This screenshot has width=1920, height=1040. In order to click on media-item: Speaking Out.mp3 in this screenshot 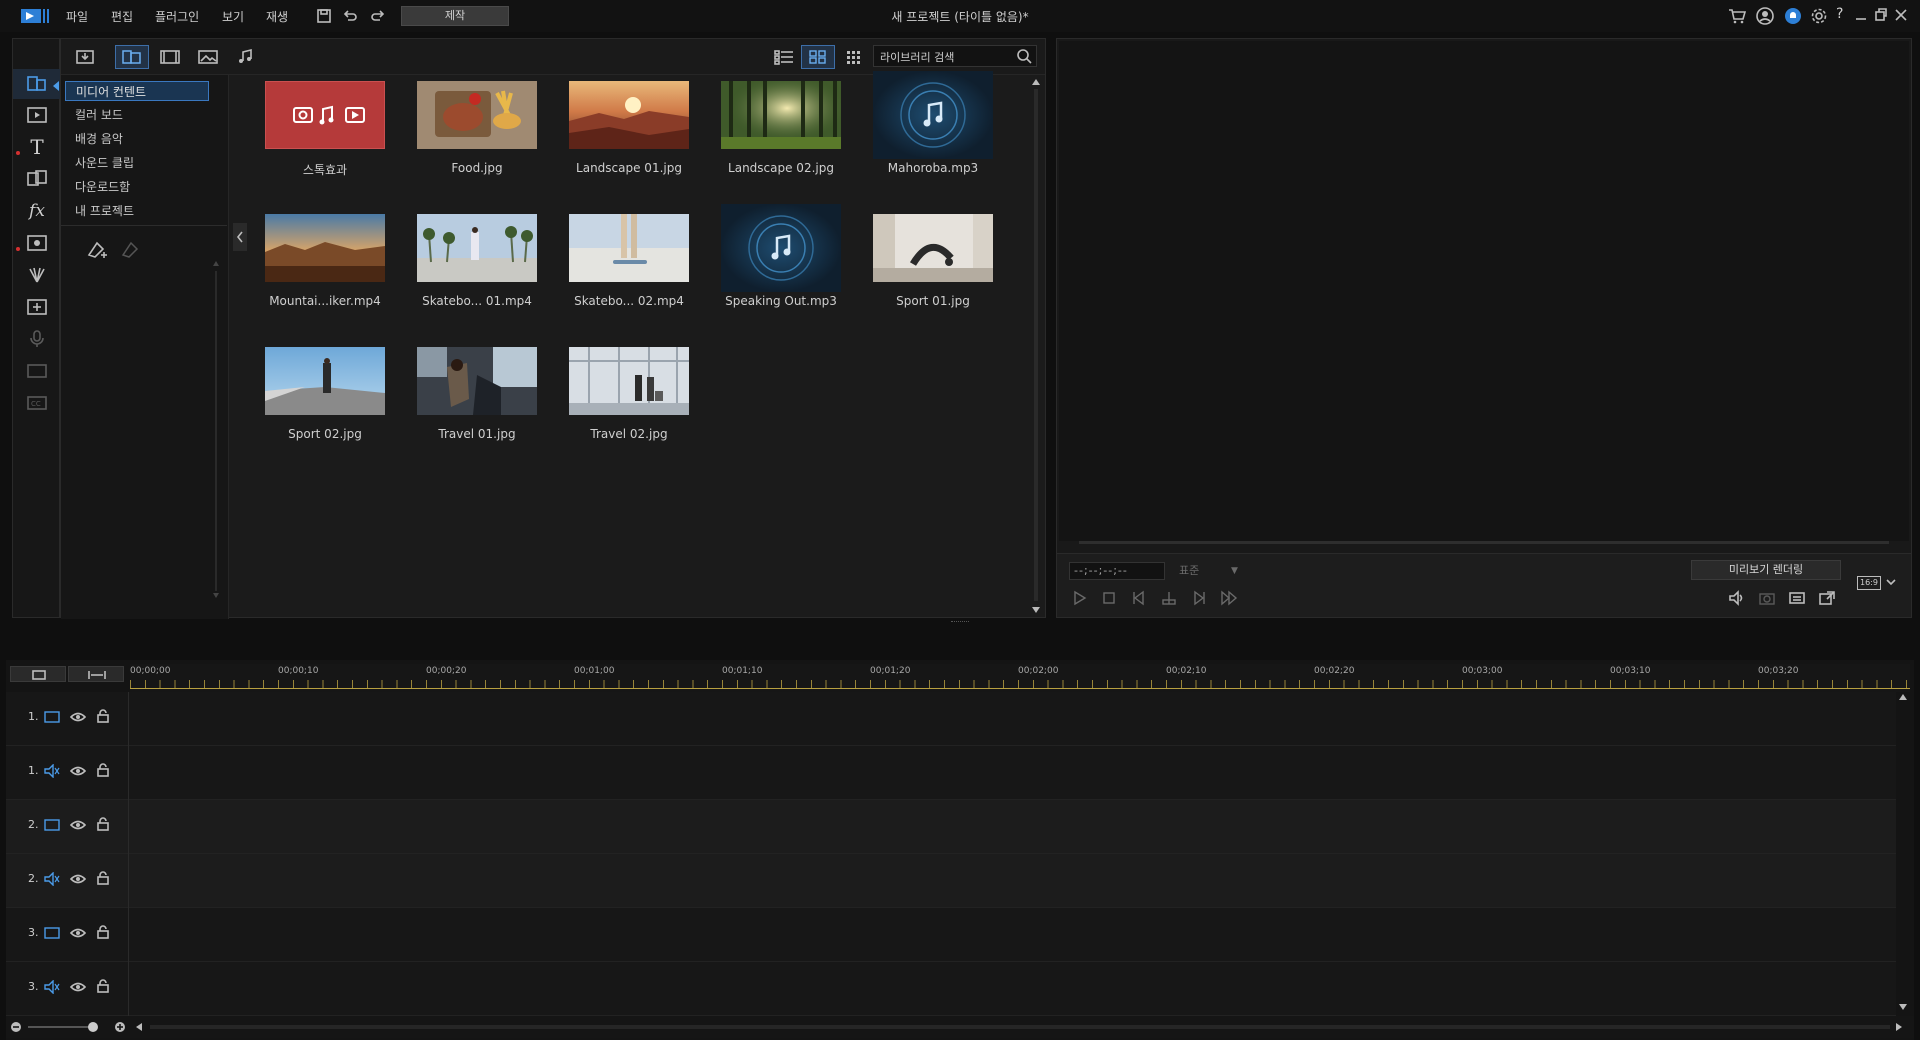, I will do `click(781, 271)`.